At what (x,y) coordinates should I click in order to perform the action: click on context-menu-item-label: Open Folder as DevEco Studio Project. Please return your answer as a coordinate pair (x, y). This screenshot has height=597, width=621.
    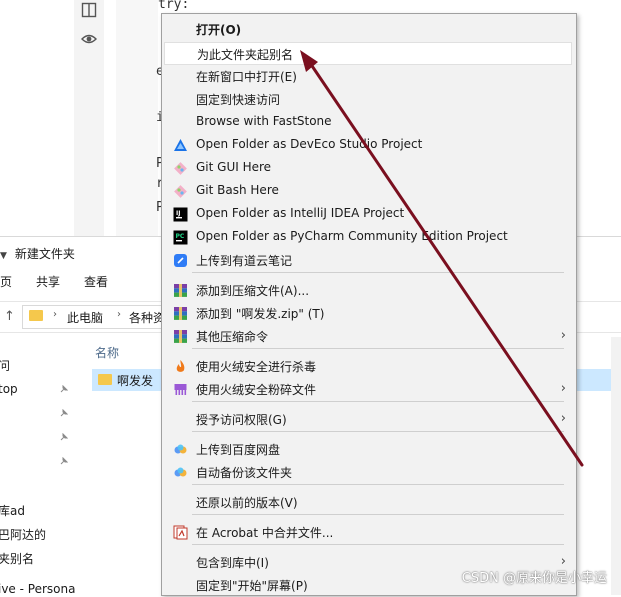
    Looking at the image, I should click on (309, 144).